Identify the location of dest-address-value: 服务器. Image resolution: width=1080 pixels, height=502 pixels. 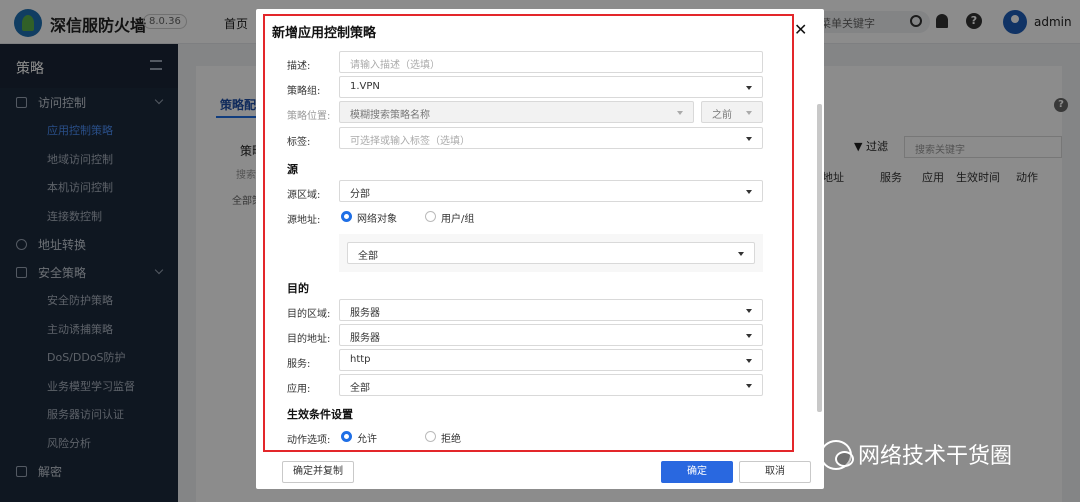
(365, 338).